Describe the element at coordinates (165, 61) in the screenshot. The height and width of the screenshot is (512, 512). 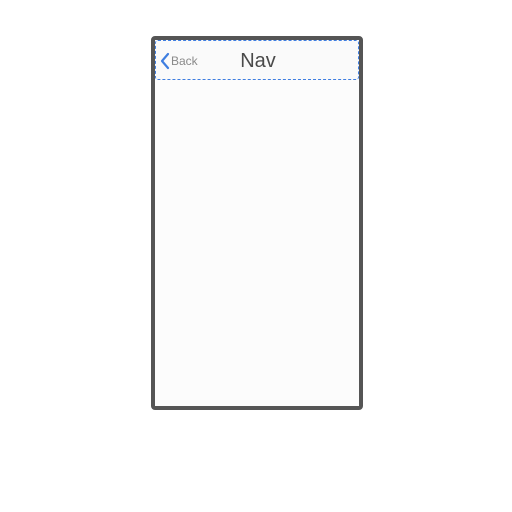
I see `chevron-left-icon` at that location.